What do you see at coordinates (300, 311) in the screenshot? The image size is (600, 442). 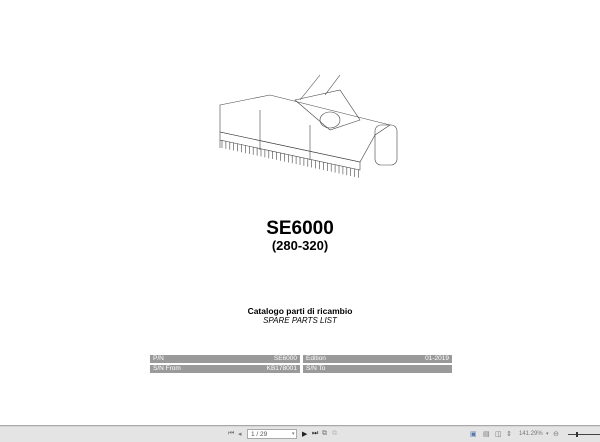 I see `catalog-title-it: Catalogo parti di ricambio` at bounding box center [300, 311].